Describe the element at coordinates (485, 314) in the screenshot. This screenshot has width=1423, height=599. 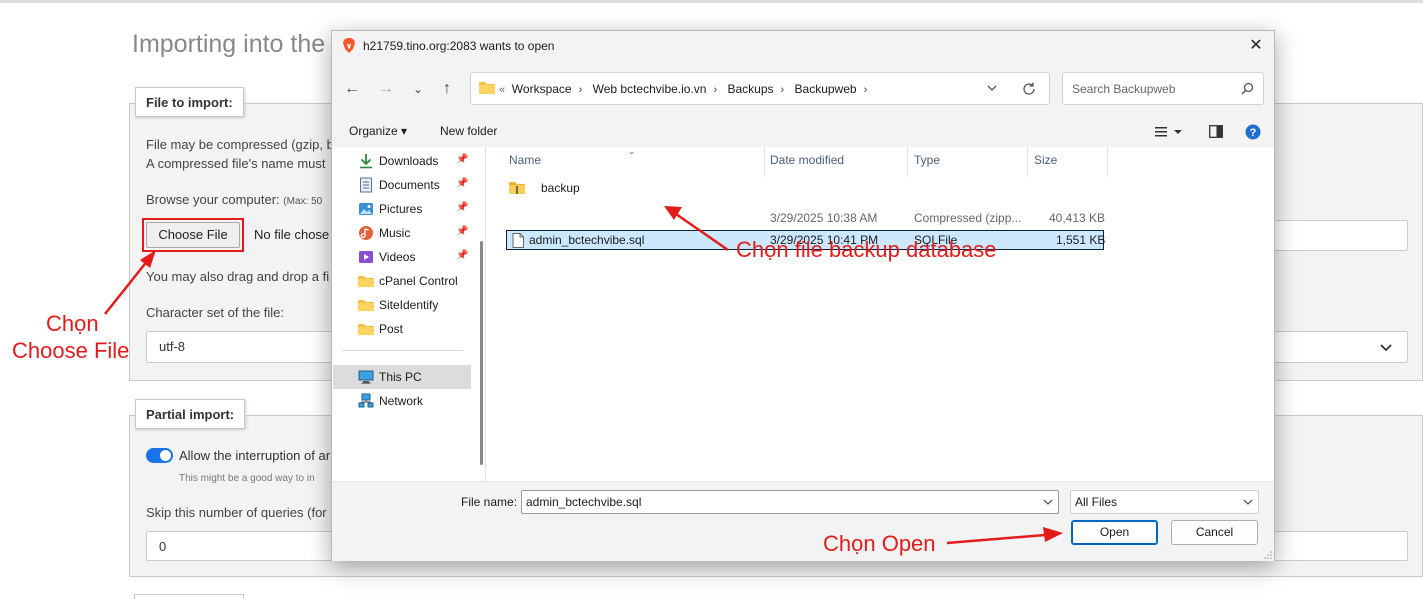
I see `pane-divider` at that location.